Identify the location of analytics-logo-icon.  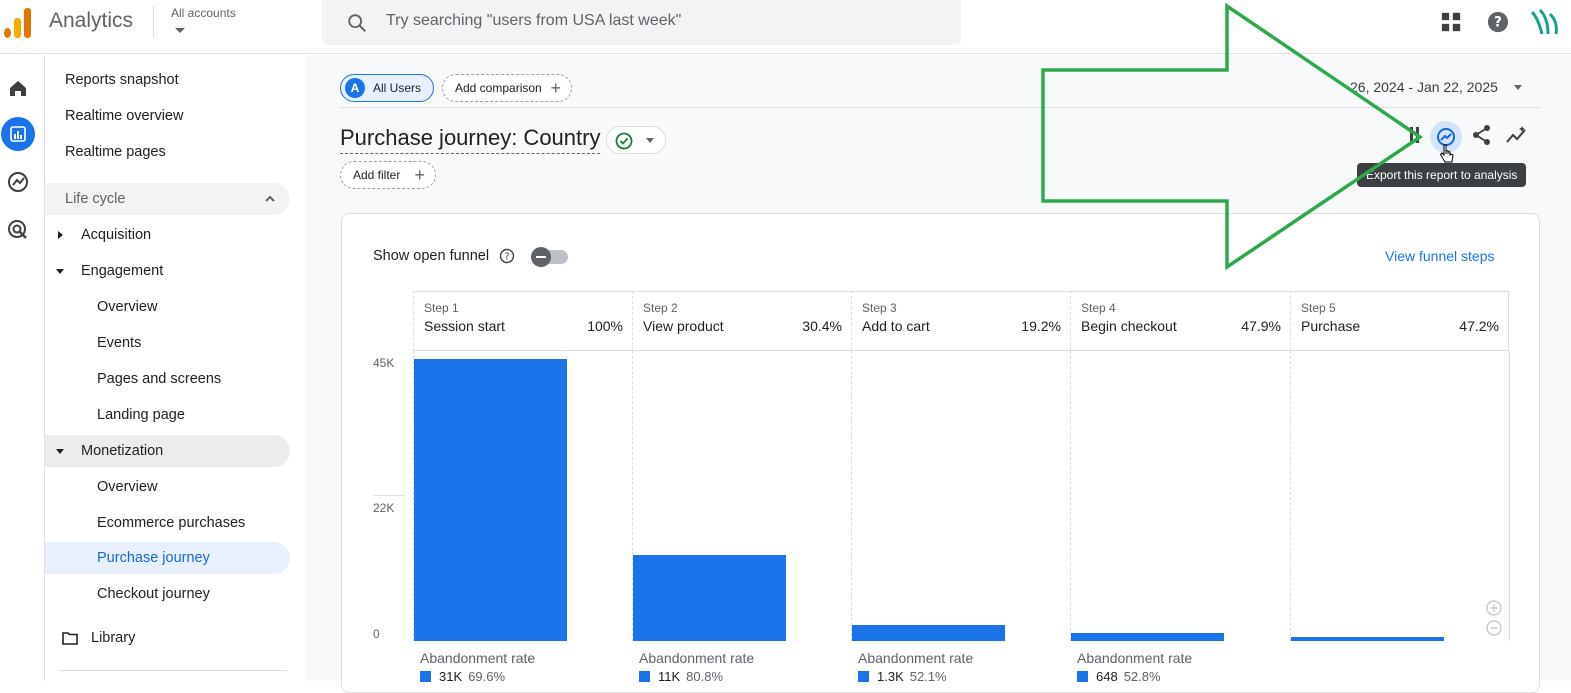
(18, 22).